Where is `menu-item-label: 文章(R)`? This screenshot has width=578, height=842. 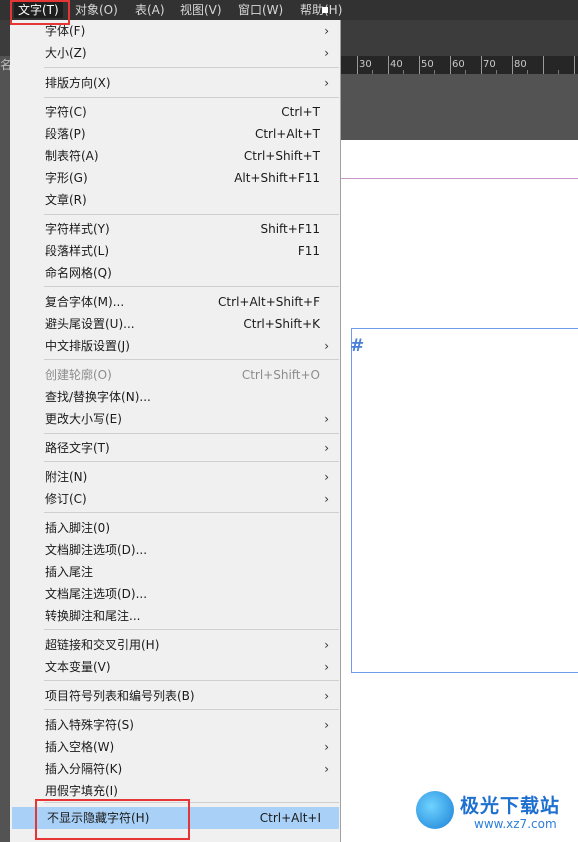
menu-item-label: 文章(R) is located at coordinates (66, 200).